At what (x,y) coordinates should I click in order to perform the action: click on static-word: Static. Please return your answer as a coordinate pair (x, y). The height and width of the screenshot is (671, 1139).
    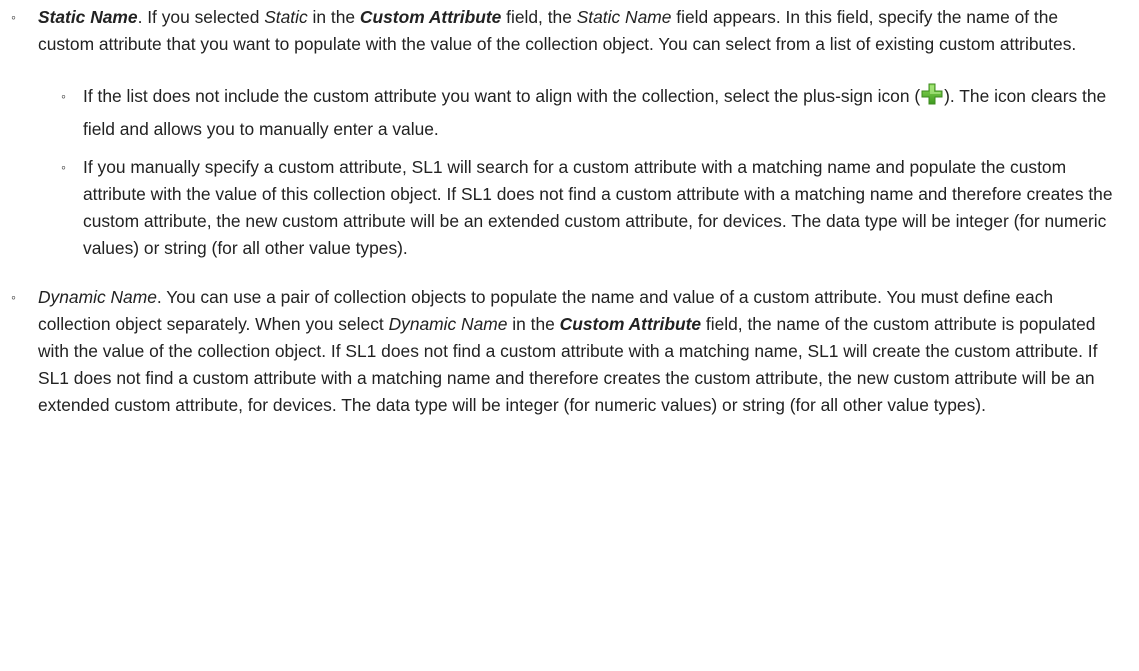
    Looking at the image, I should click on (286, 17).